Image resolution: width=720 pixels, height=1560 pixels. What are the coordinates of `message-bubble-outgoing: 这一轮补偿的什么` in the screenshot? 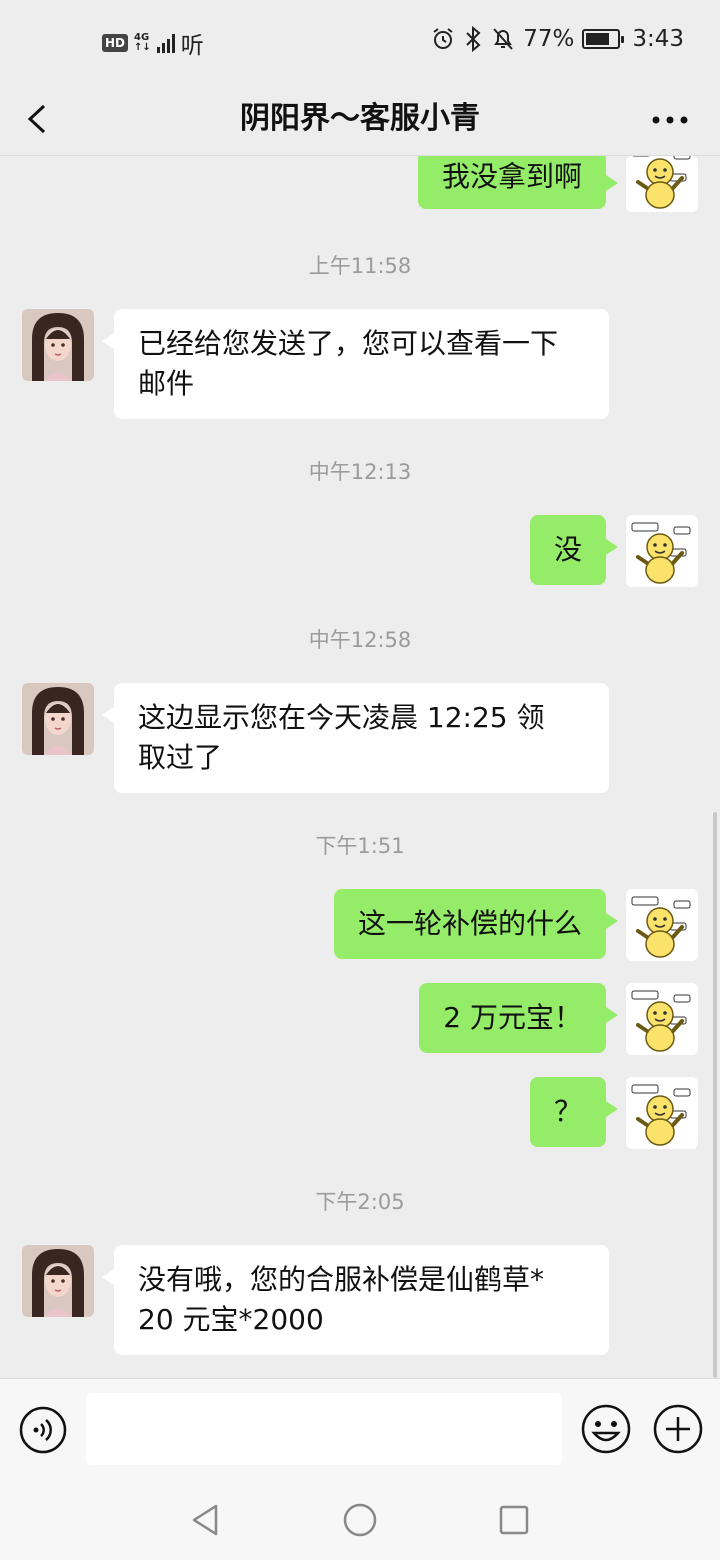 It's located at (476, 924).